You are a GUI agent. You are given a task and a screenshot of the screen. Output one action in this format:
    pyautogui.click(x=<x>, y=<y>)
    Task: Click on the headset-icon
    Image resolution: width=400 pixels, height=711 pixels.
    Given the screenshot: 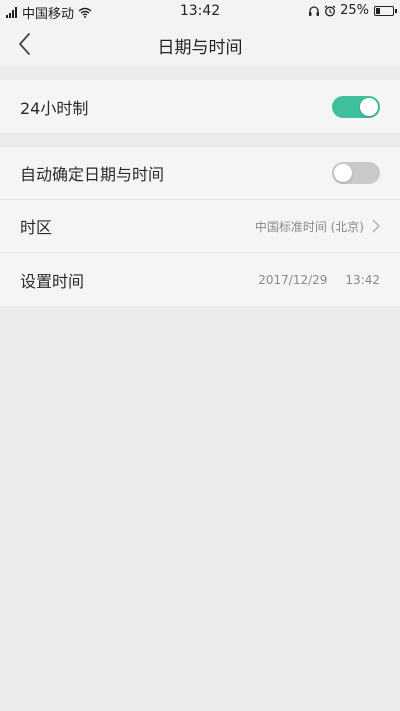 What is the action you would take?
    pyautogui.click(x=314, y=10)
    